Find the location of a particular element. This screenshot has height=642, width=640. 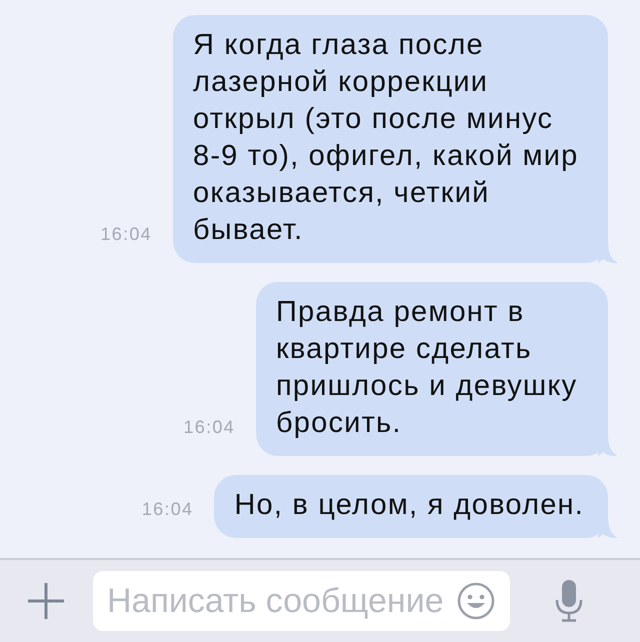

microphone-icon is located at coordinates (569, 601).